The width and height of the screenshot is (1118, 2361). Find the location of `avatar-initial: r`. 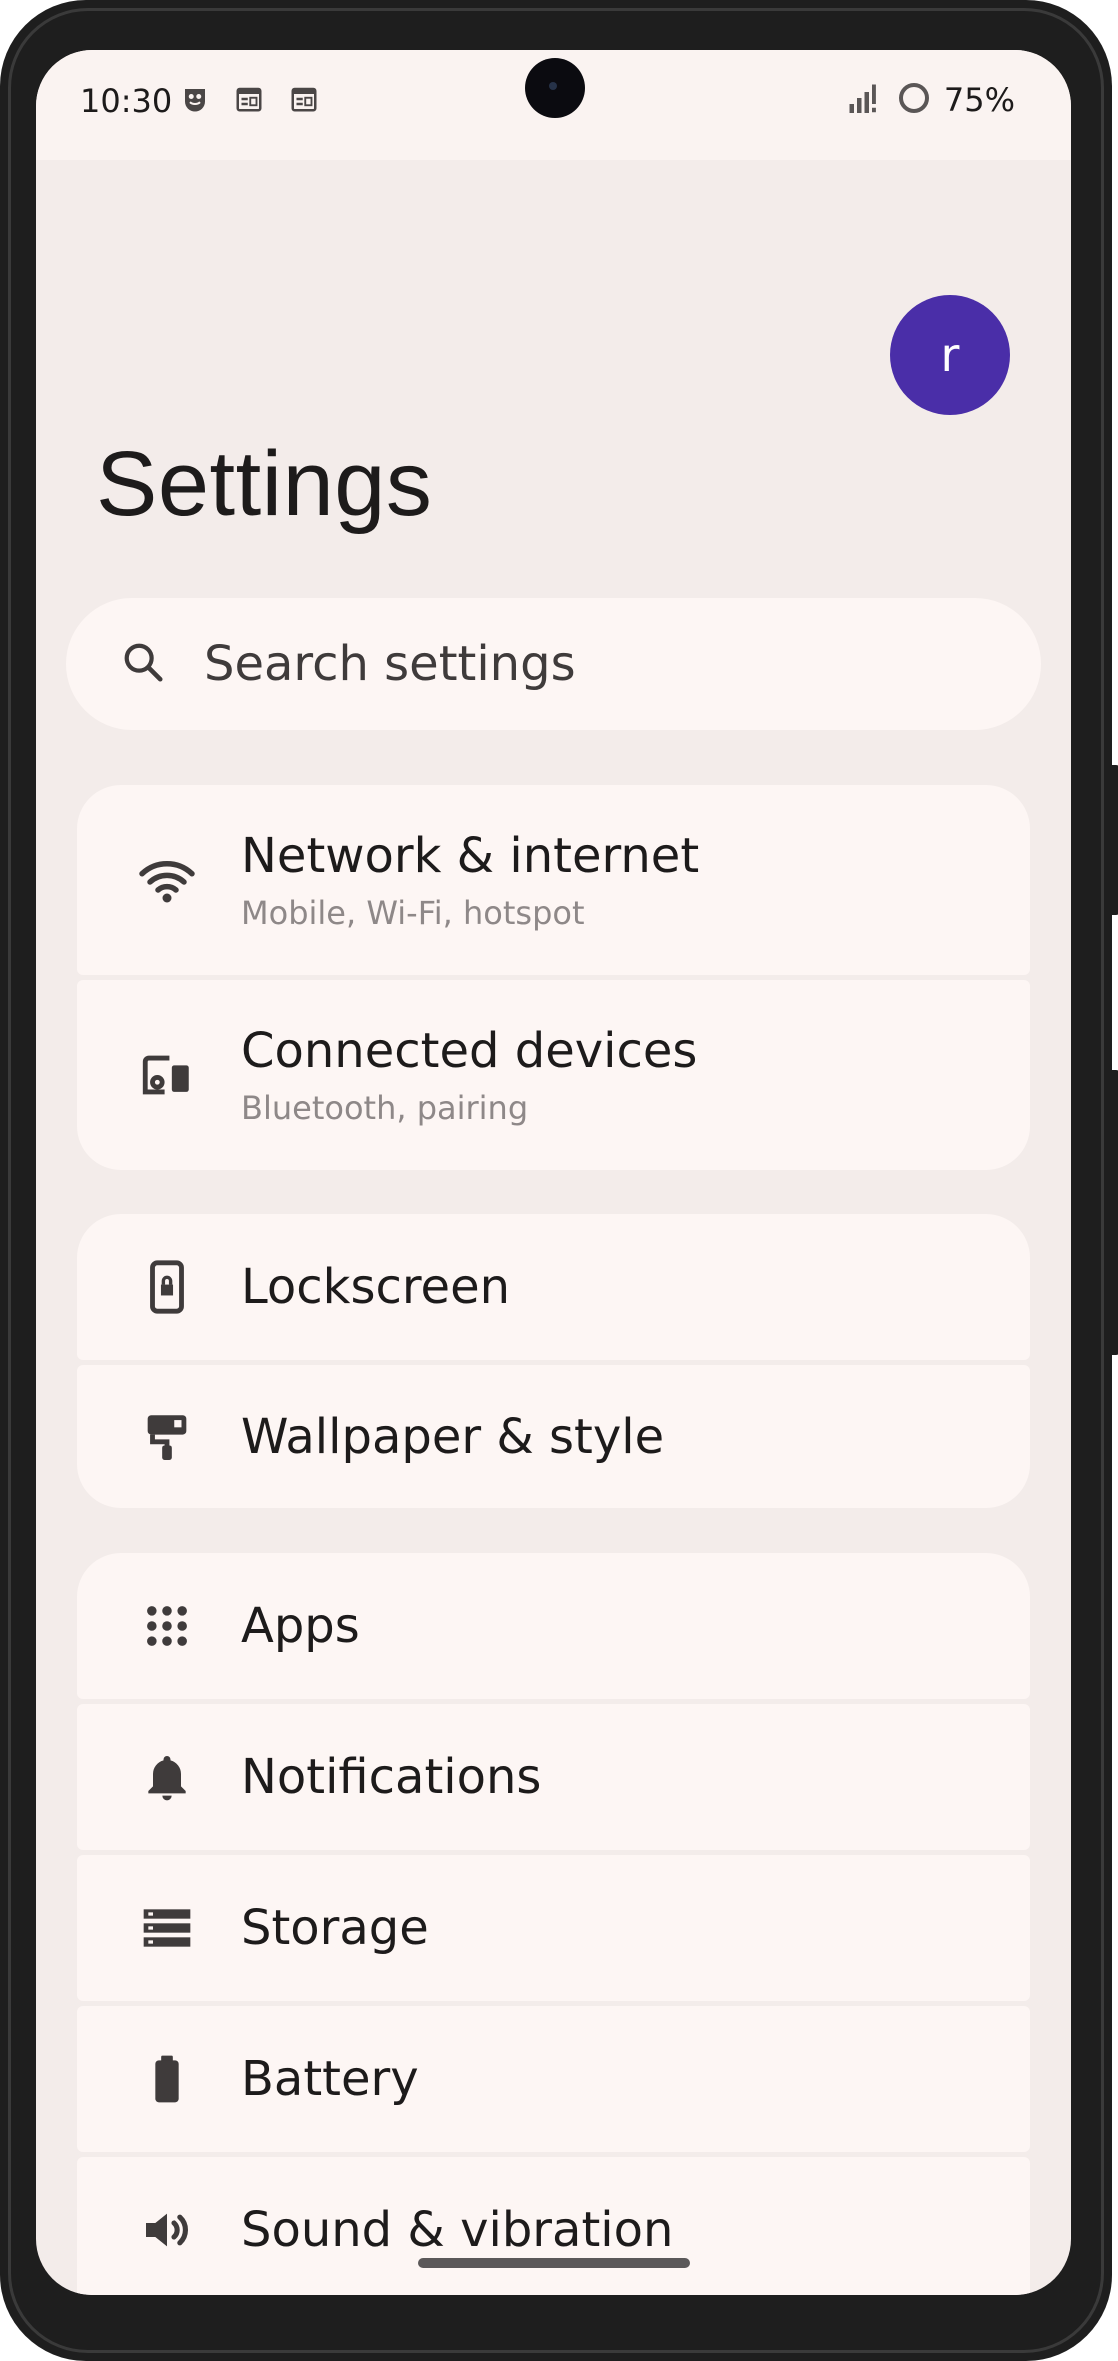

avatar-initial: r is located at coordinates (950, 355).